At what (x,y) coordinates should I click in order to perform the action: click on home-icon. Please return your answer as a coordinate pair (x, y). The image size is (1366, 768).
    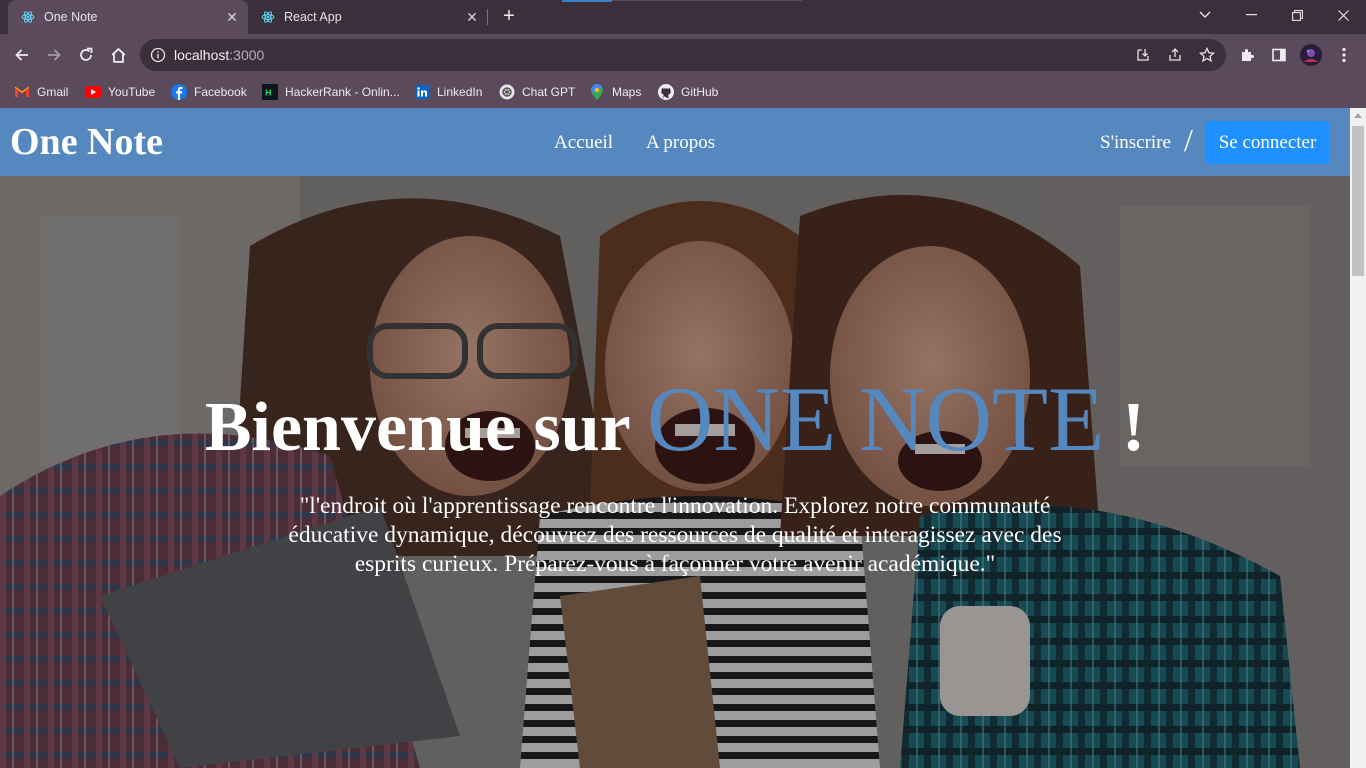
    Looking at the image, I should click on (118, 55).